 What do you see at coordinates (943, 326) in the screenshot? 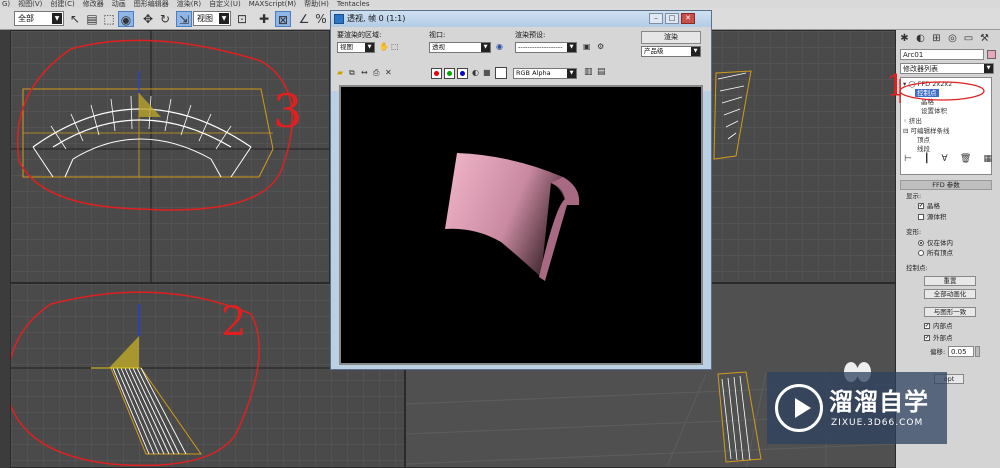
I see `inside-points-label: 内部点` at bounding box center [943, 326].